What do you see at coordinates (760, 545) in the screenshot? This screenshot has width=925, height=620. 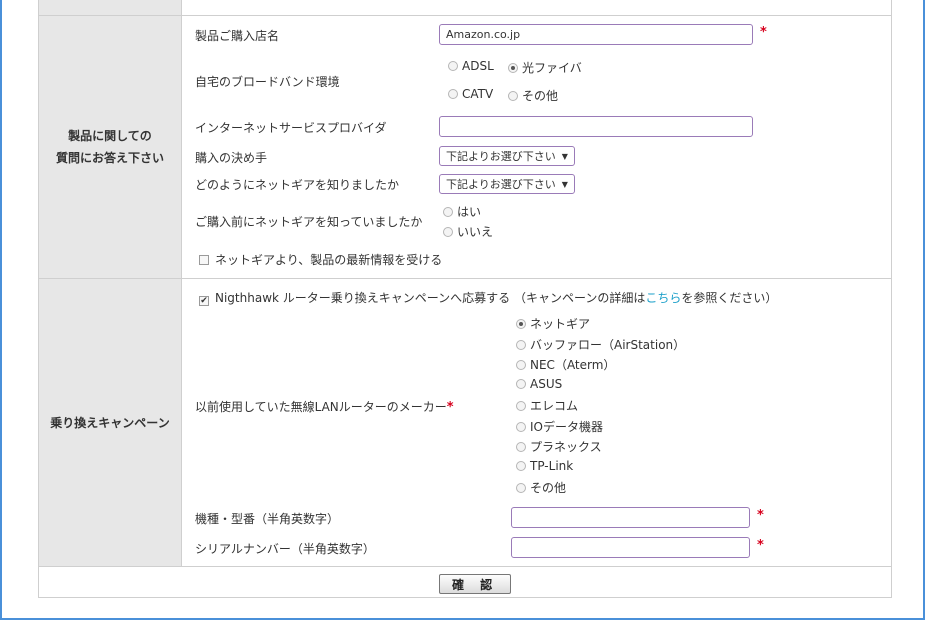 I see `serial-required-mark: *` at bounding box center [760, 545].